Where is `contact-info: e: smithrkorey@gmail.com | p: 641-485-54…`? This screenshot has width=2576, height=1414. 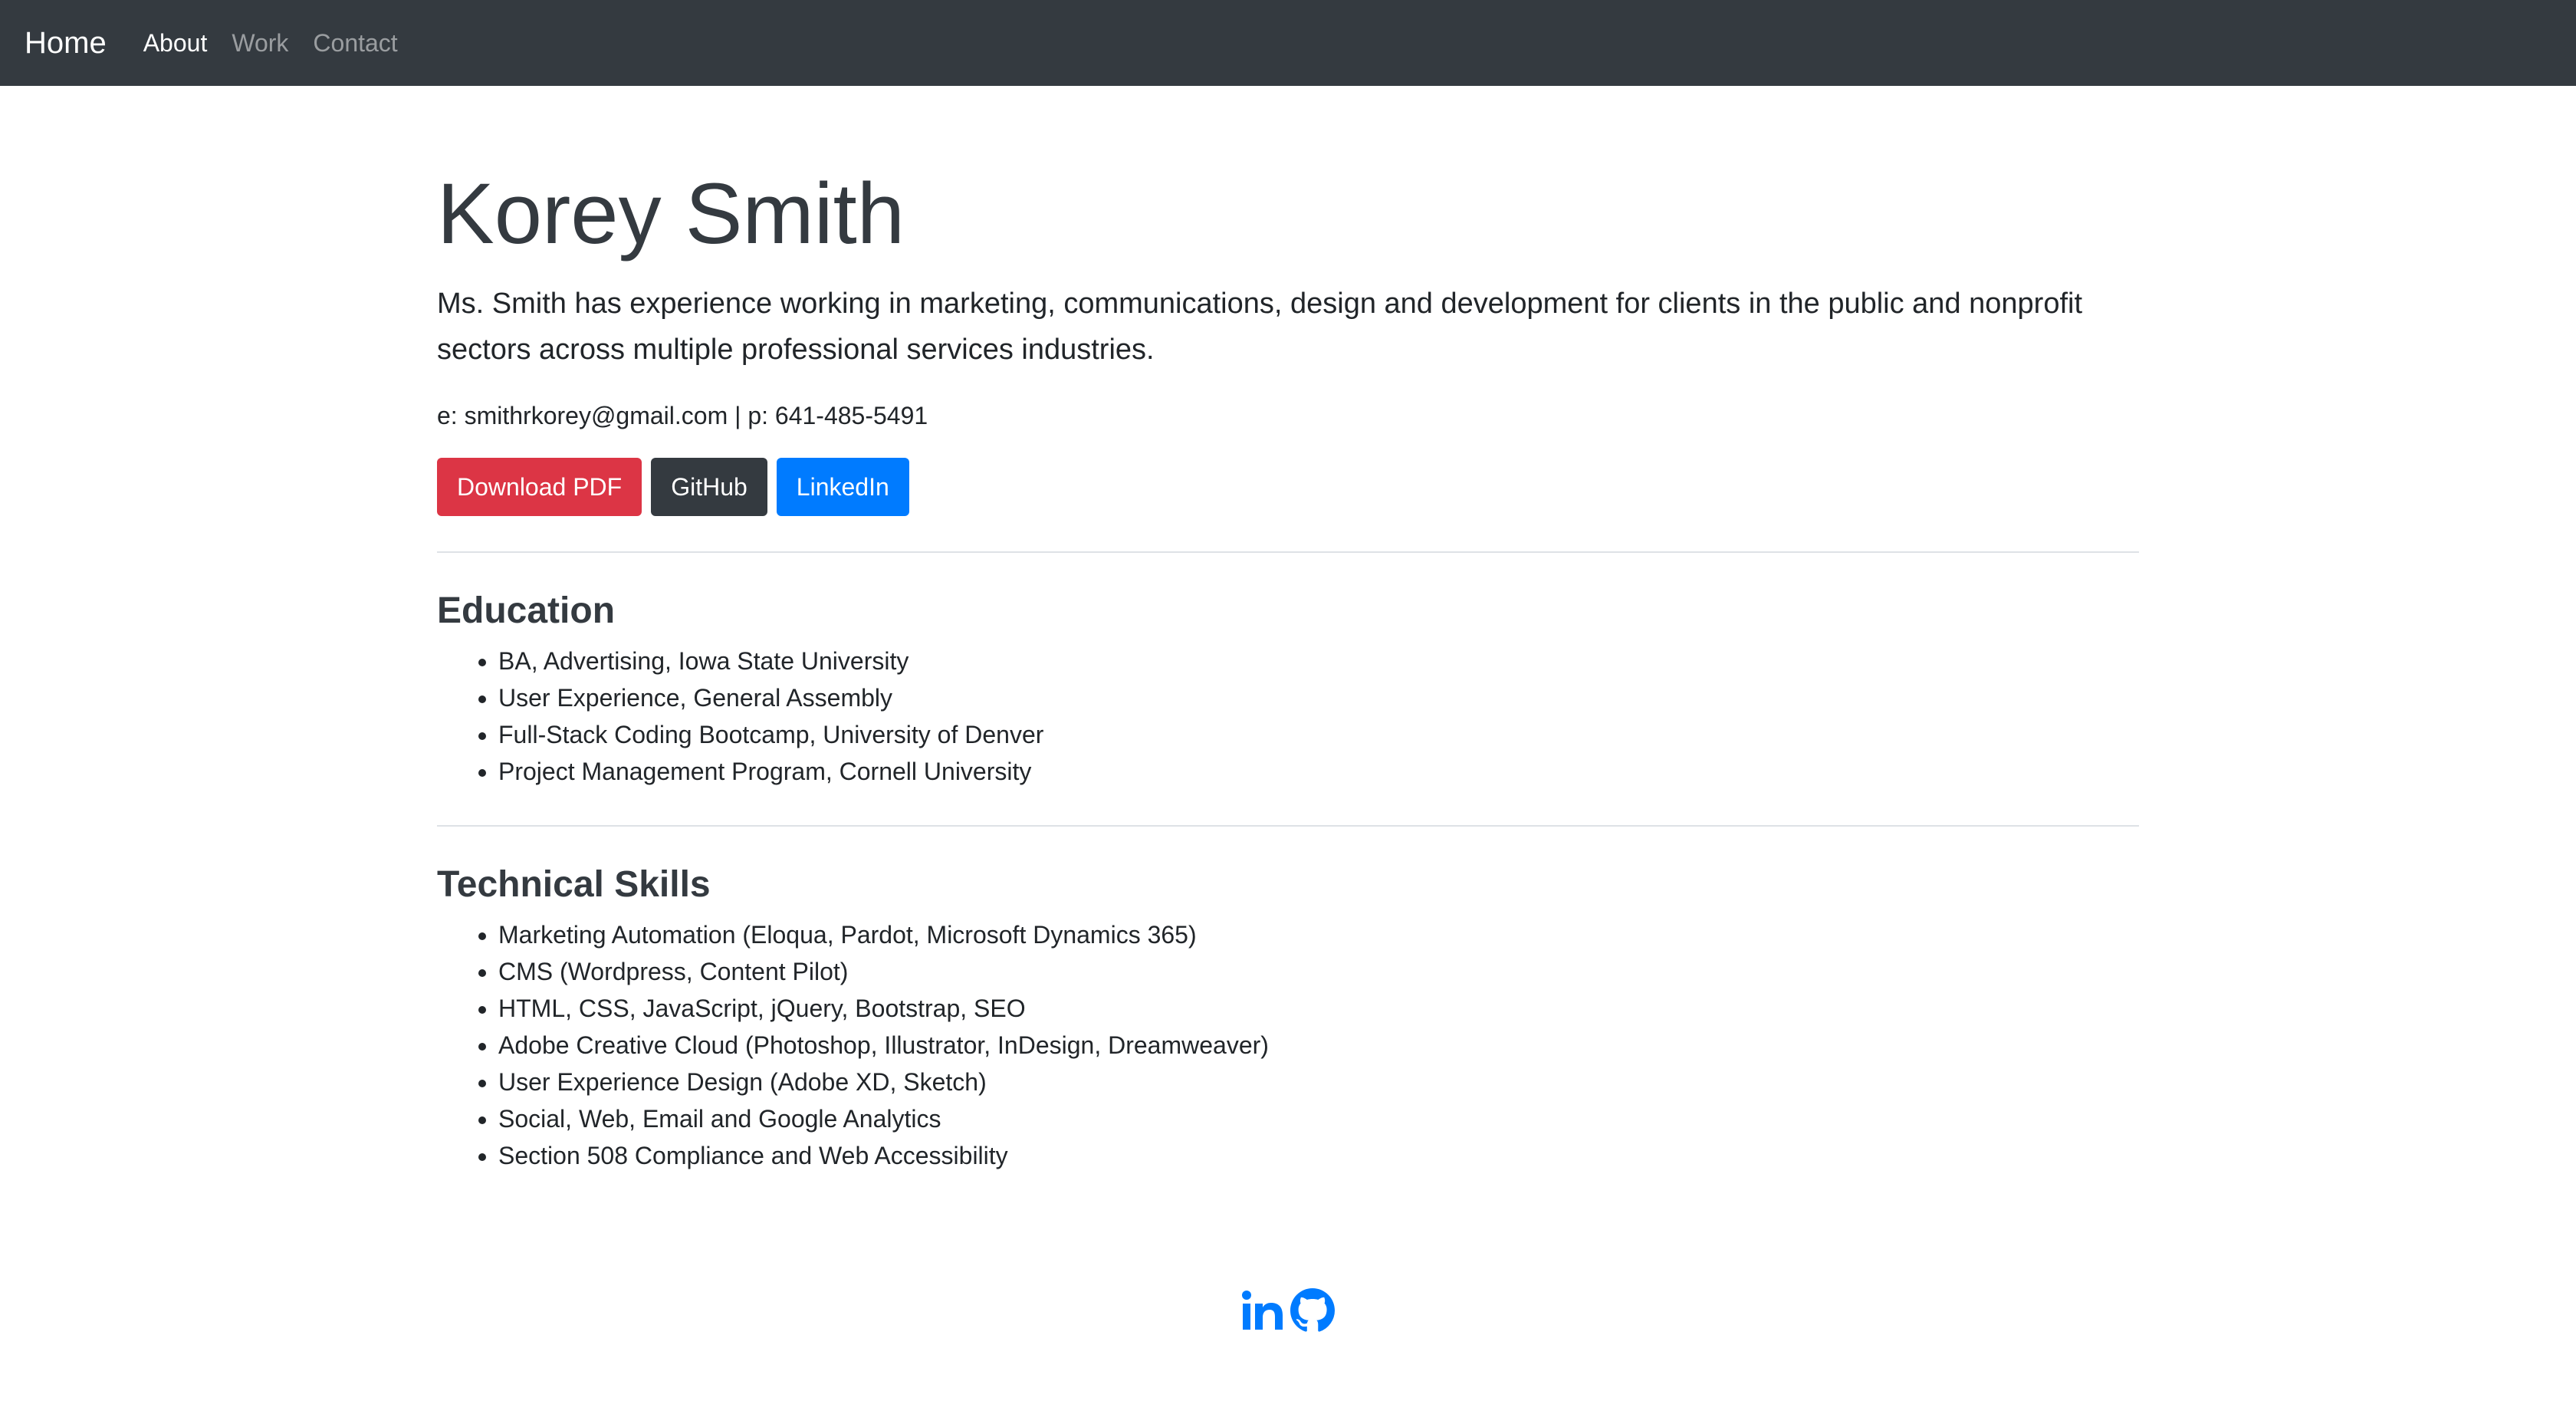 contact-info: e: smithrkorey@gmail.com | p: 641-485-54… is located at coordinates (683, 416).